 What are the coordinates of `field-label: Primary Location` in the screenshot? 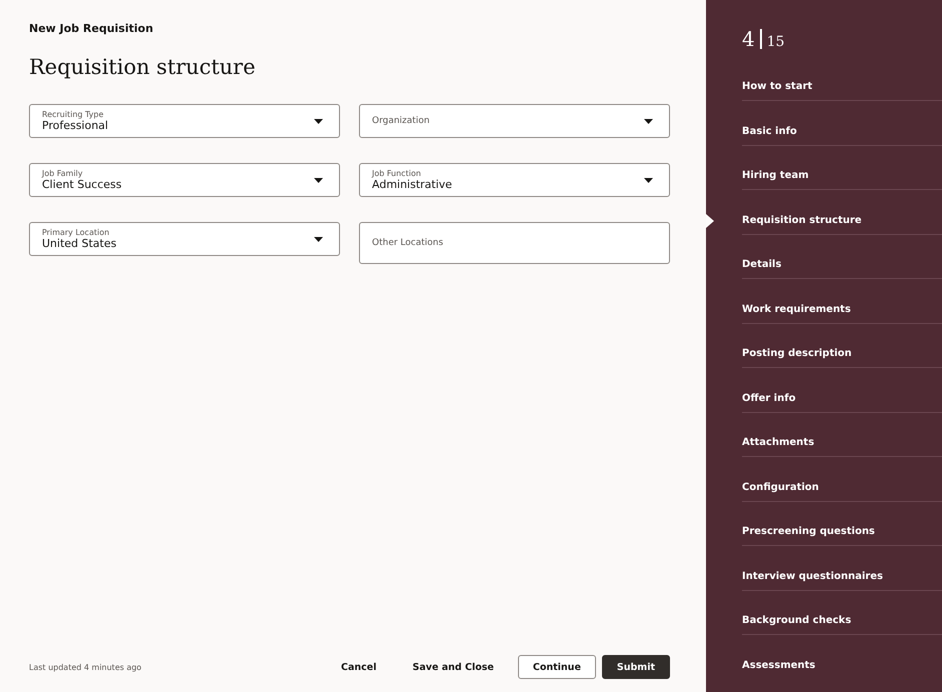 It's located at (76, 232).